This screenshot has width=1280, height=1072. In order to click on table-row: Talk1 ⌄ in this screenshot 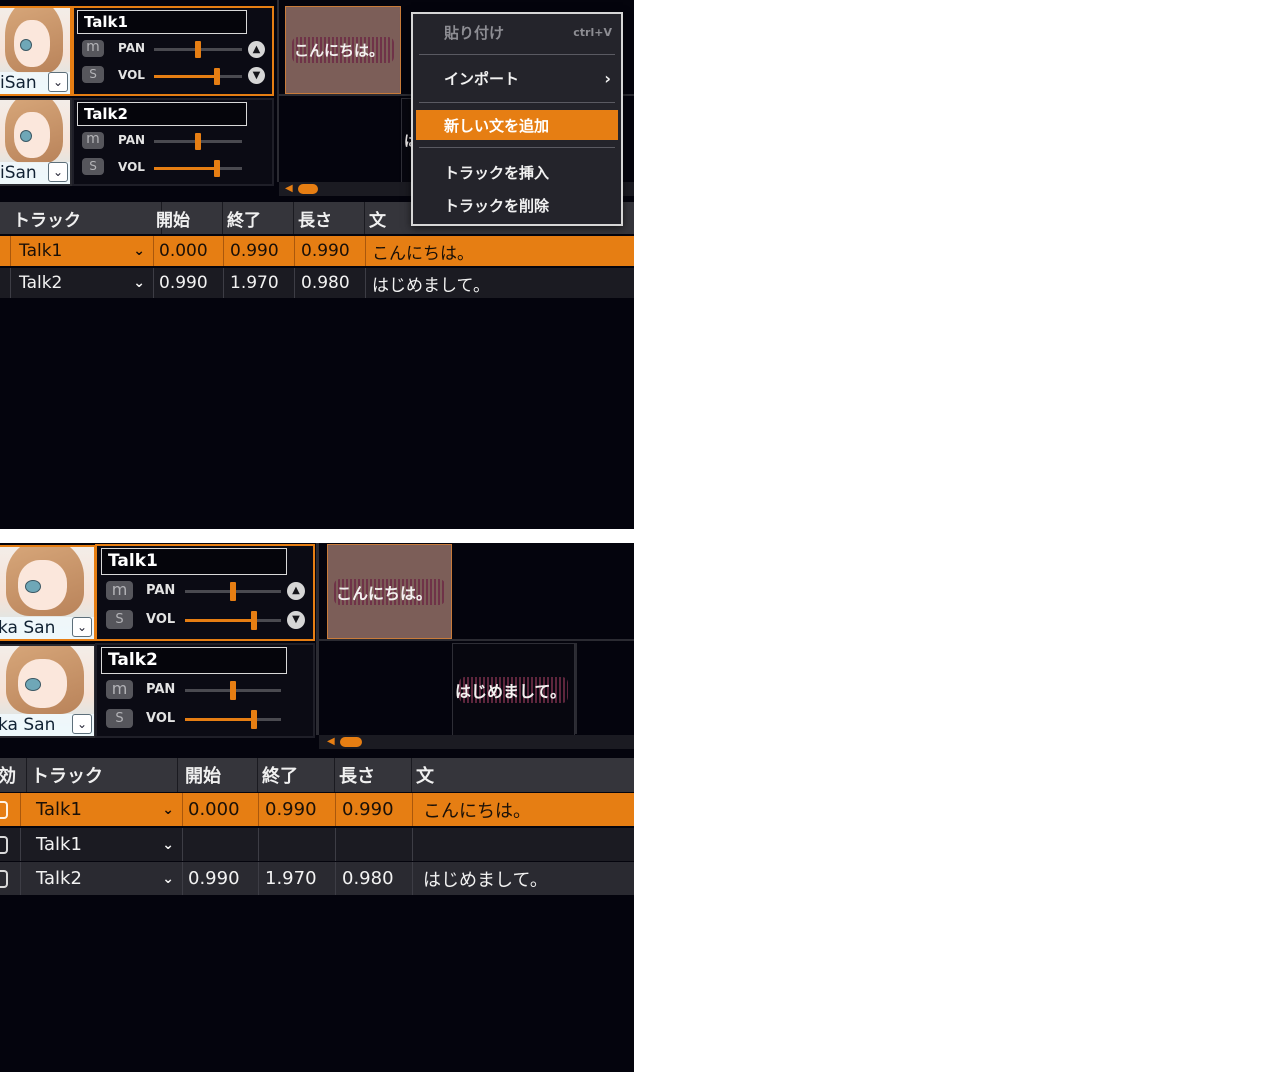, I will do `click(317, 844)`.